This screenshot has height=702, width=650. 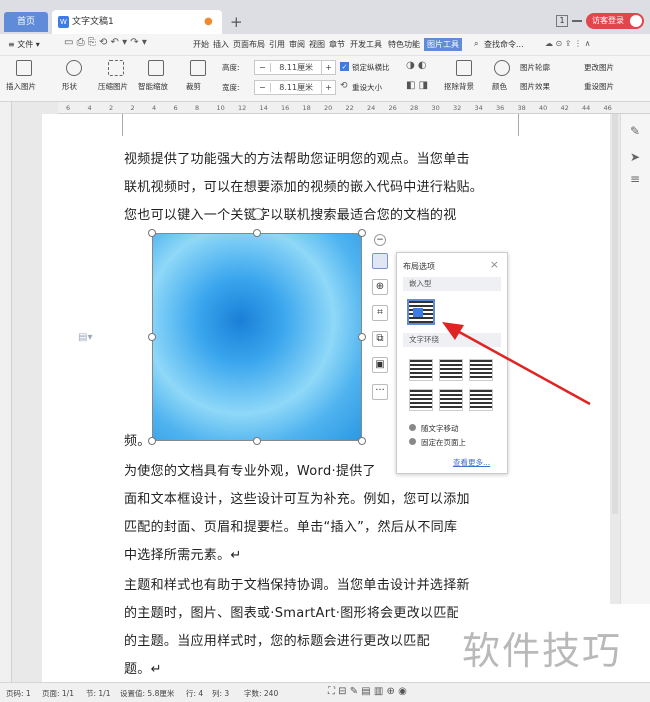 I want to click on margin-marker, so click(x=122, y=125).